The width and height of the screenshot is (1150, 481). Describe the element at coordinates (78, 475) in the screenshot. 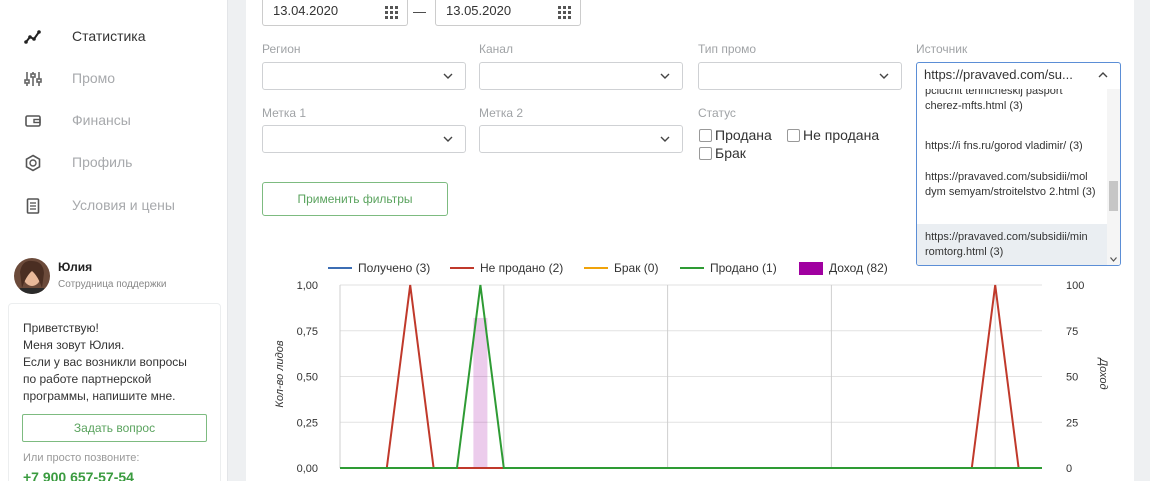

I see `phone-link: +7 900 657-57-54` at that location.